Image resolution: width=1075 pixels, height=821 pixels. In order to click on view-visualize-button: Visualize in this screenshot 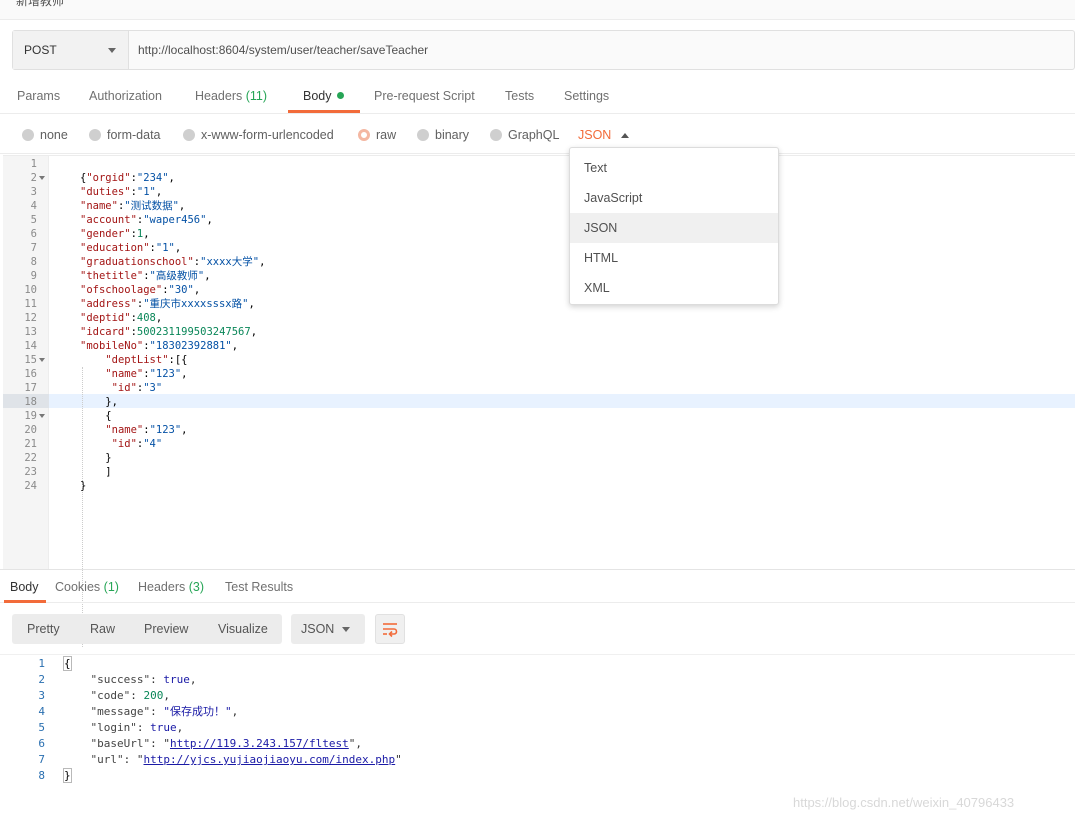, I will do `click(243, 629)`.